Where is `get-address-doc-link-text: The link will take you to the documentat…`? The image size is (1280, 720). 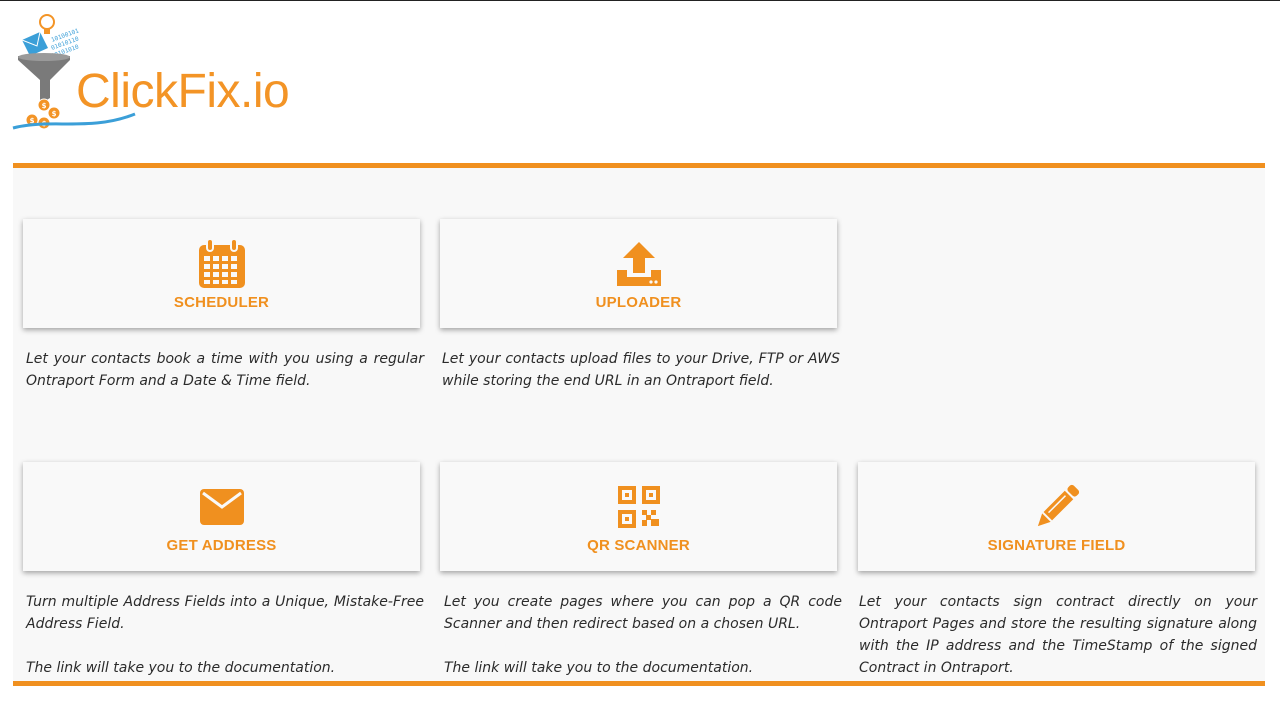
get-address-doc-link-text: The link will take you to the documentat… is located at coordinates (225, 668).